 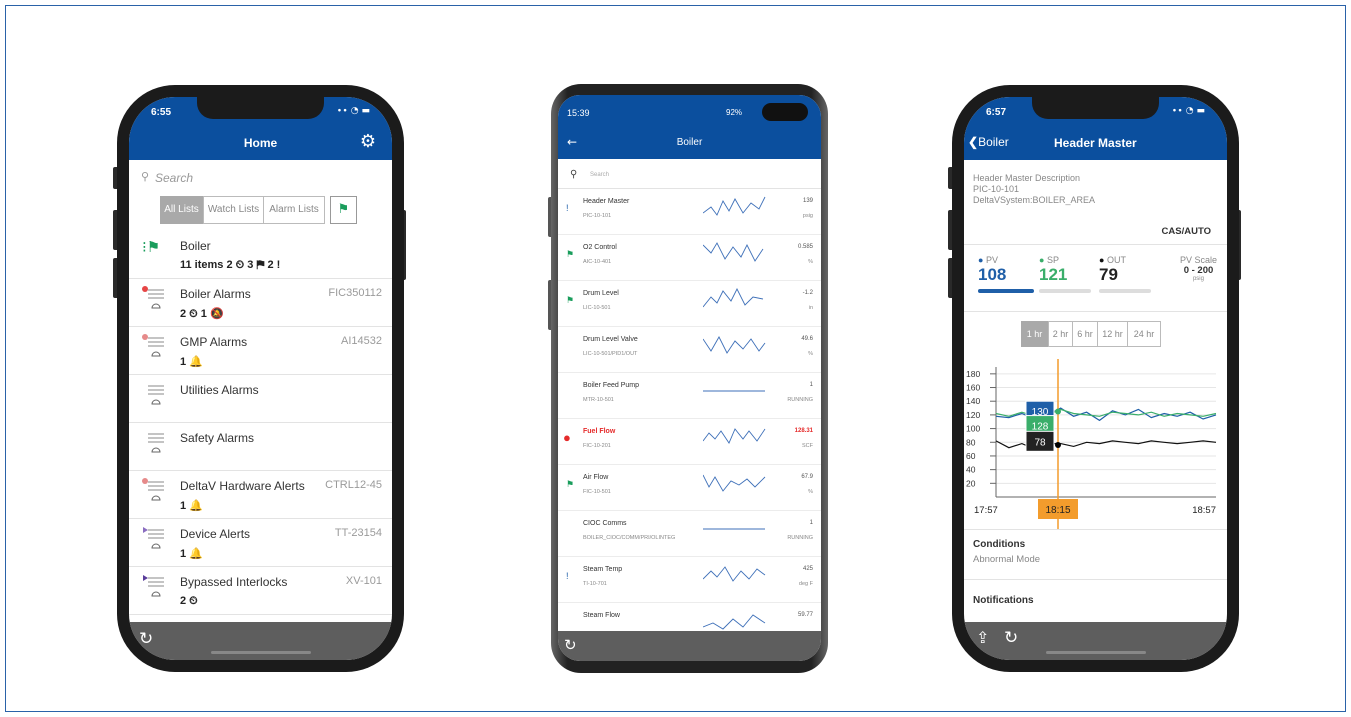 What do you see at coordinates (689, 580) in the screenshot?
I see `parameter-row: ! Steam Temp TI-10-701 425 deg F` at bounding box center [689, 580].